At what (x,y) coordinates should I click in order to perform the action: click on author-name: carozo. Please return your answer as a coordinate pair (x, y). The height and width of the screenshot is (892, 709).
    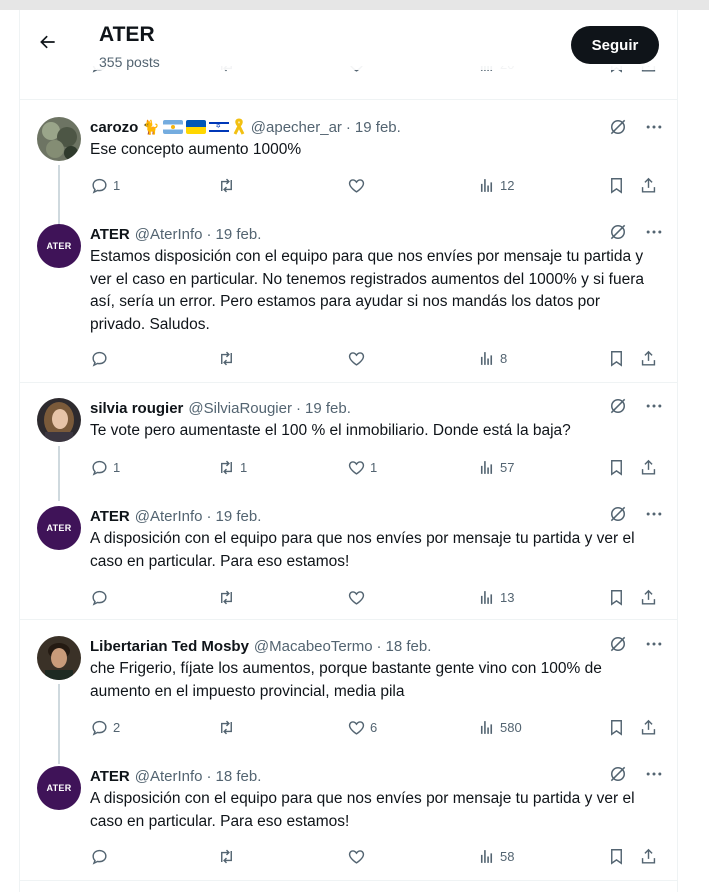
    Looking at the image, I should click on (114, 127).